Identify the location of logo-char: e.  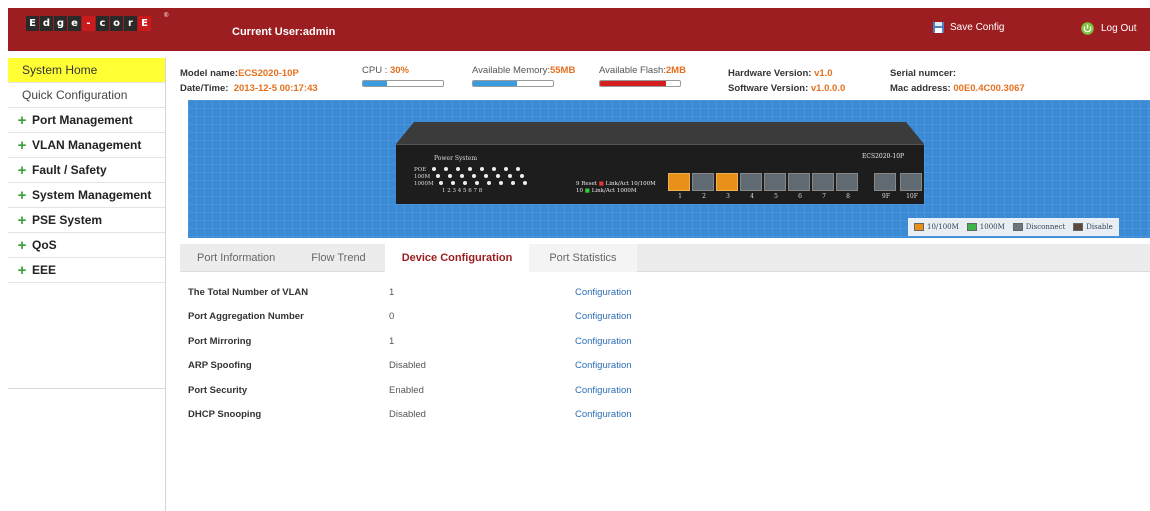
(74, 23).